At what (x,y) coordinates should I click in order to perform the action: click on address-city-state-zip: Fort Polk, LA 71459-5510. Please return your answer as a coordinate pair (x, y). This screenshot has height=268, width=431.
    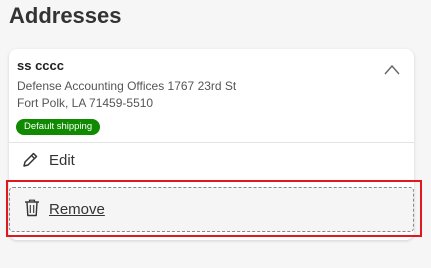
    Looking at the image, I should click on (85, 103).